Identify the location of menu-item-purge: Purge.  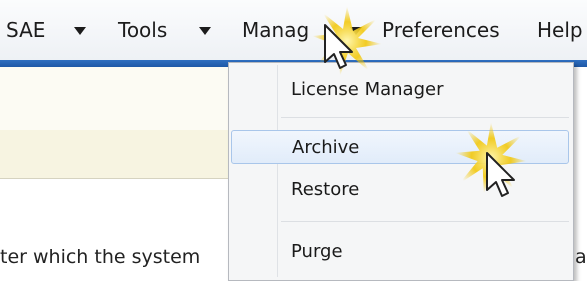
(401, 252).